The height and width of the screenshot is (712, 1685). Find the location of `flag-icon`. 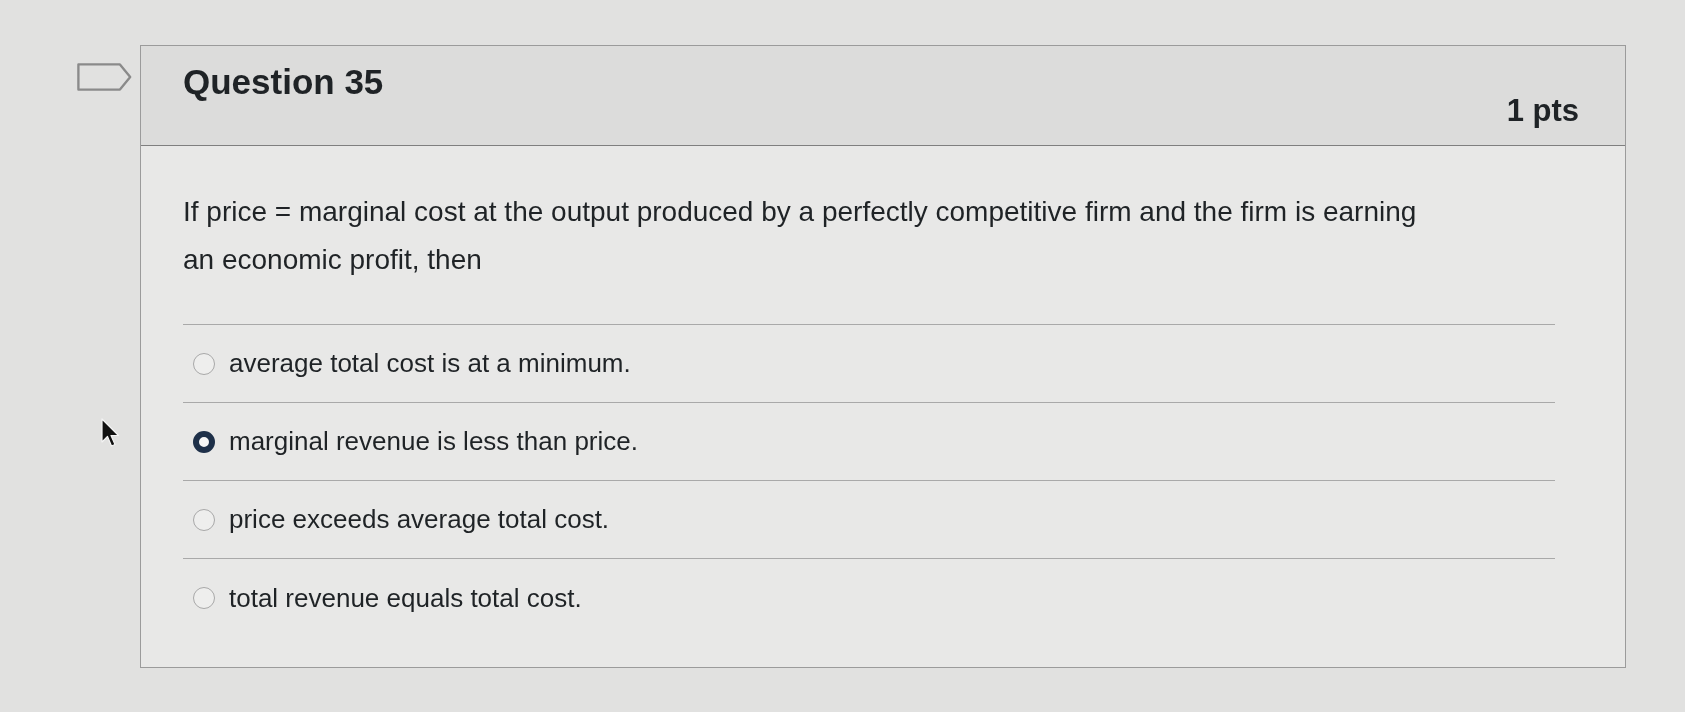

flag-icon is located at coordinates (105, 77).